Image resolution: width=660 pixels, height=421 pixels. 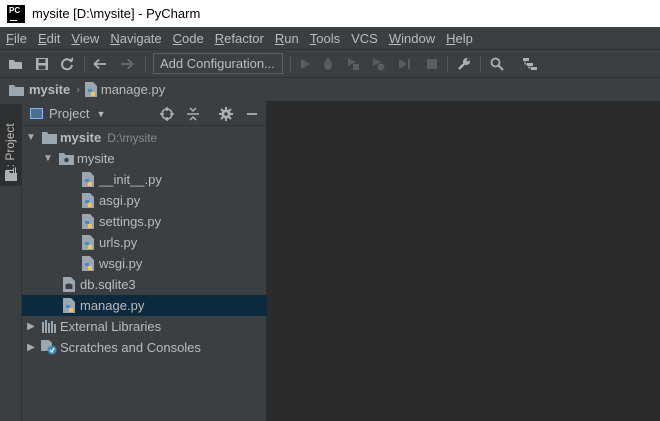 I want to click on project-view-selector: Project ▼, so click(x=67, y=113).